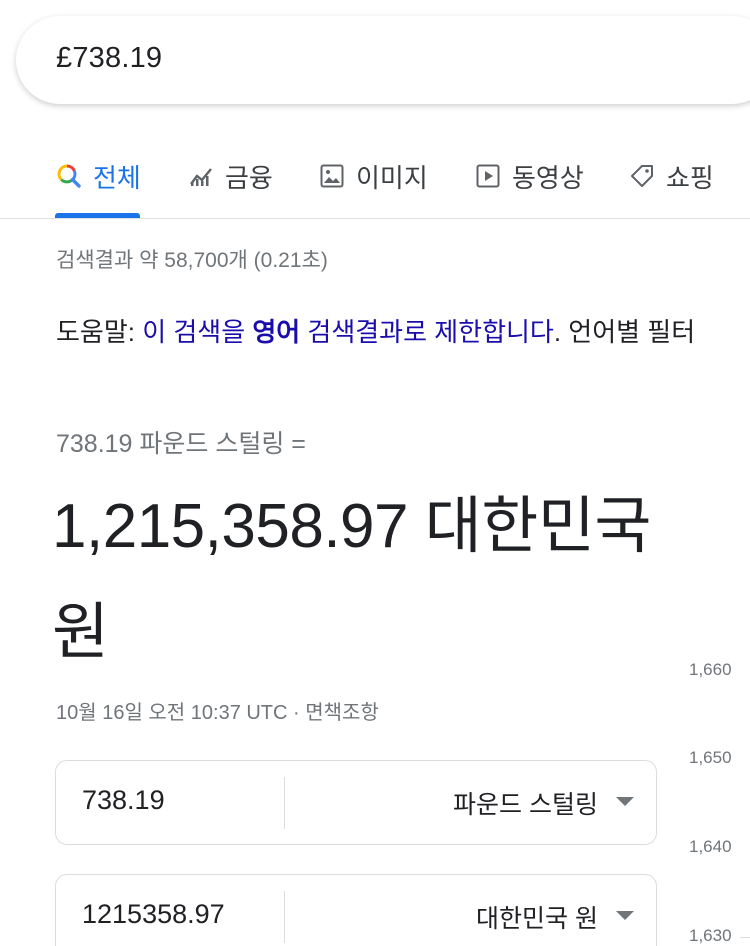 The height and width of the screenshot is (946, 750). I want to click on to-currency-select: 대한민국 원, so click(537, 917).